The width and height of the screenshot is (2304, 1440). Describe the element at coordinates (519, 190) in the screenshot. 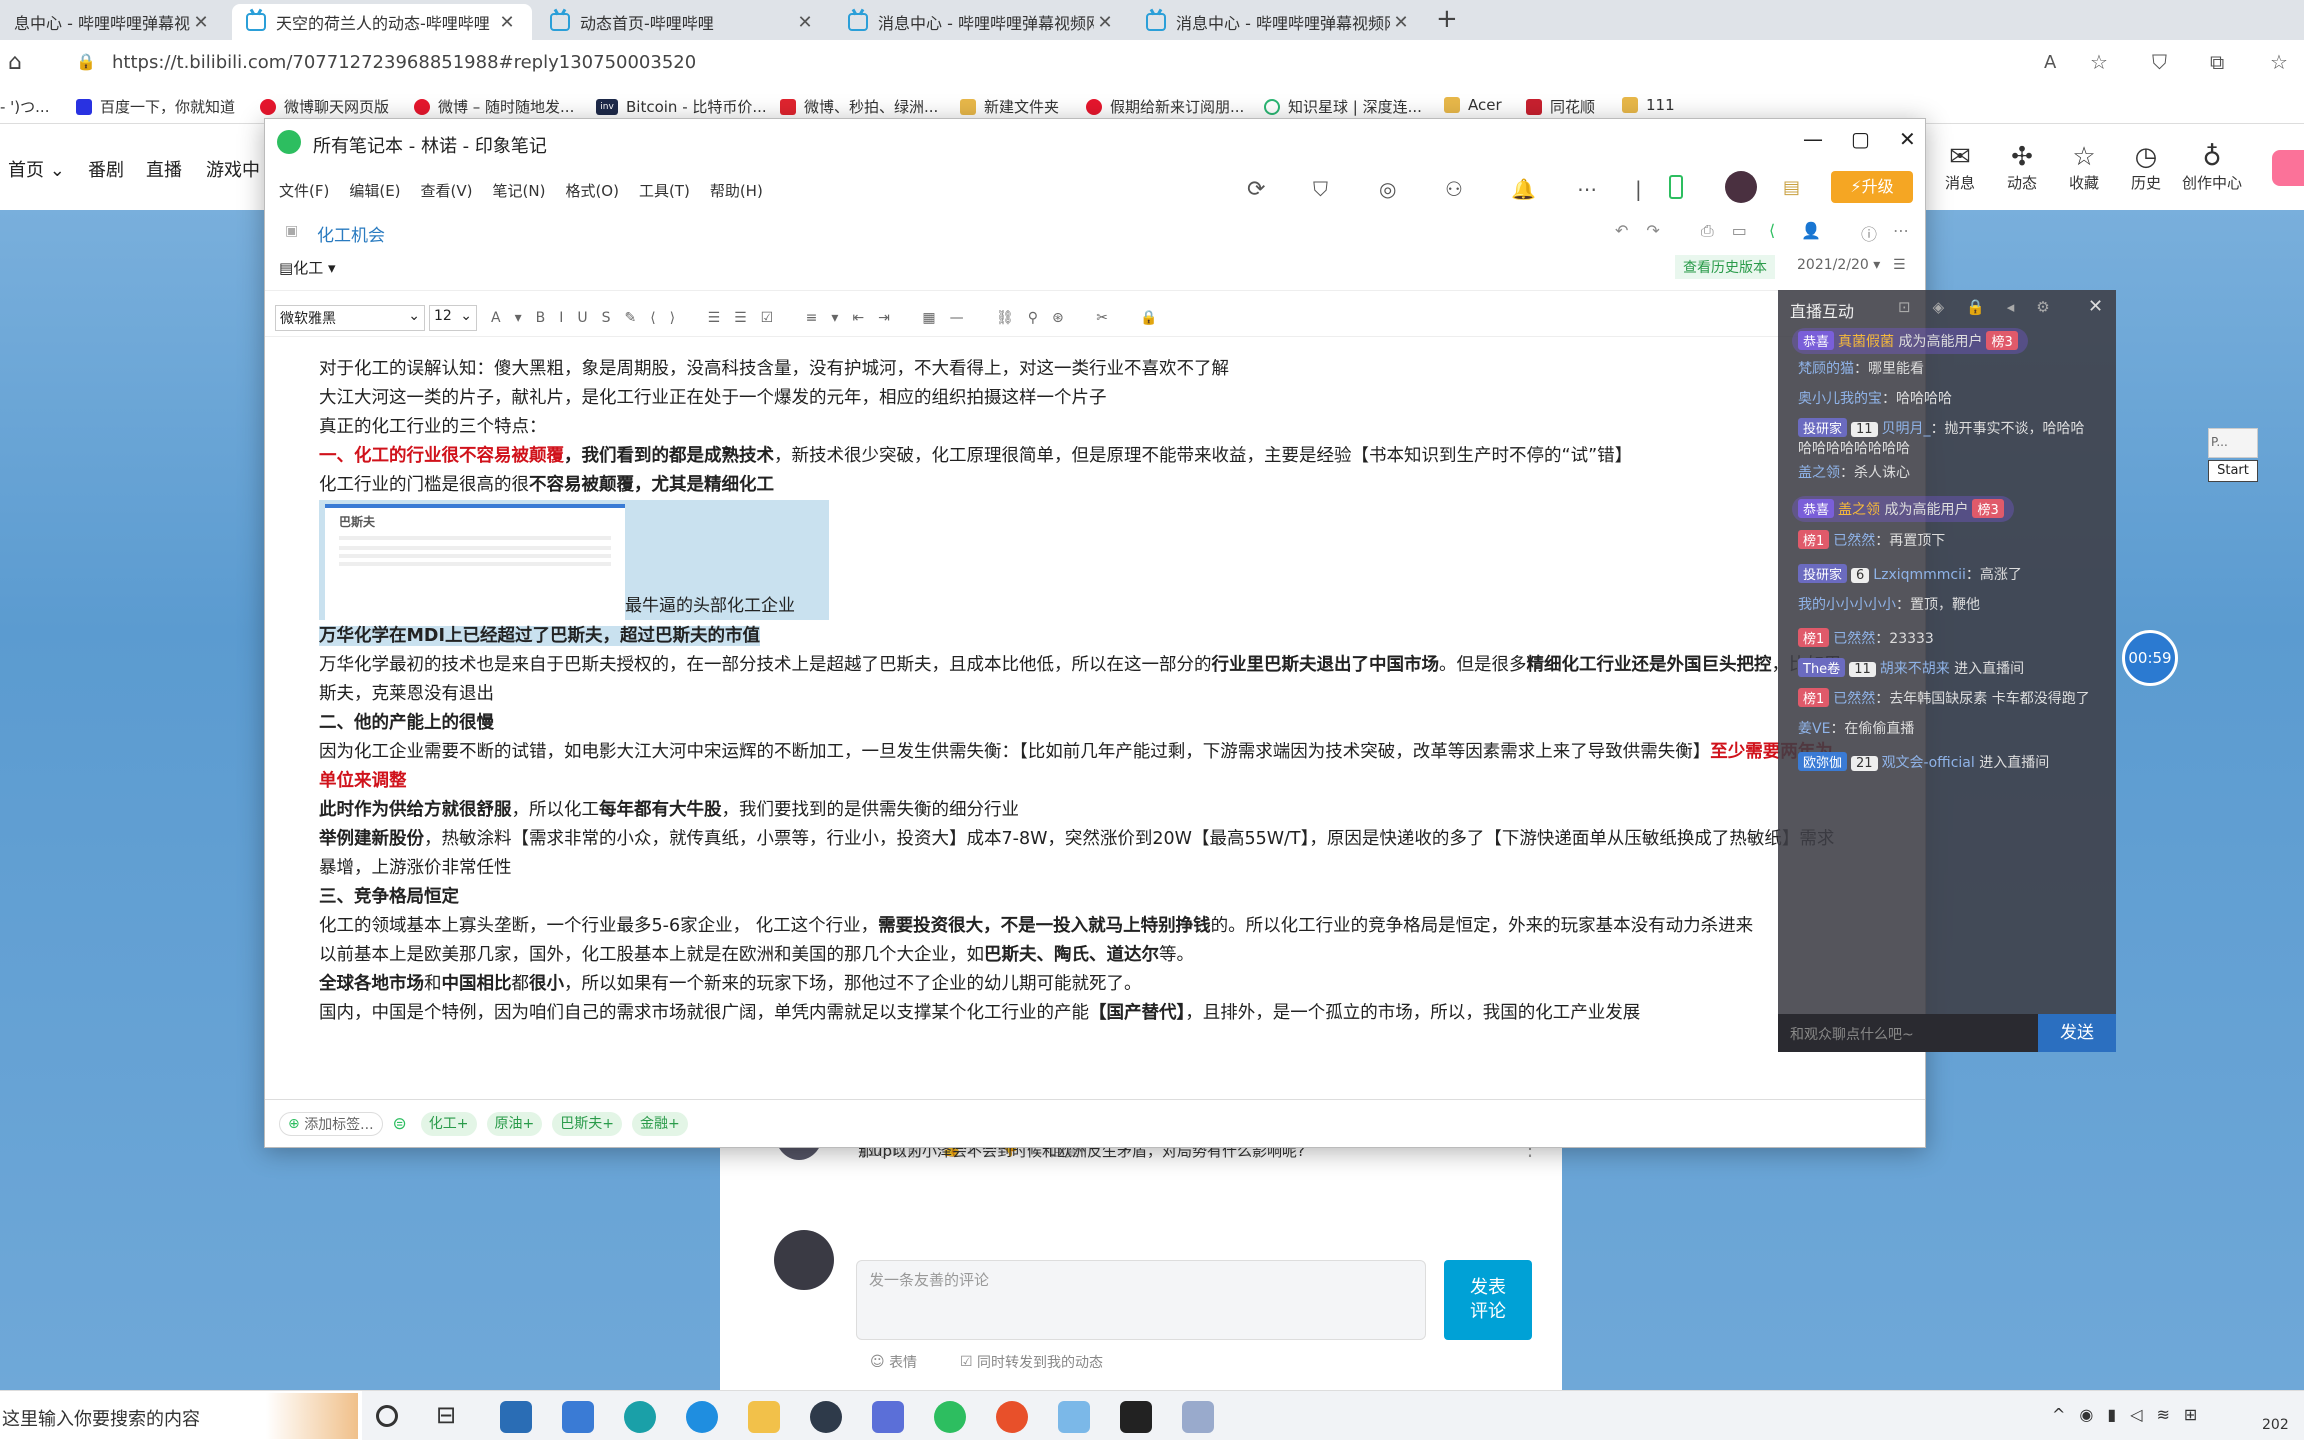

I see `menu-note: 笔记(N)` at that location.